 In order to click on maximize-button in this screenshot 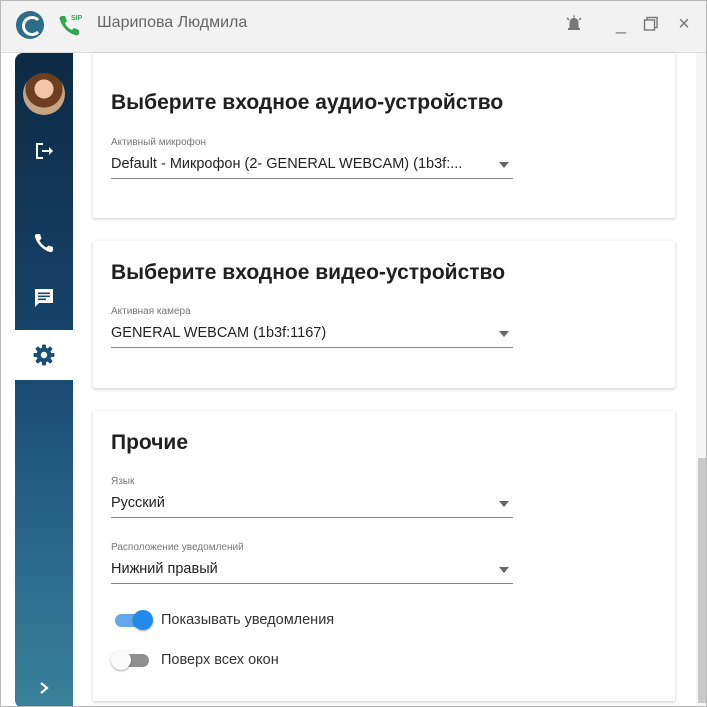, I will do `click(651, 24)`.